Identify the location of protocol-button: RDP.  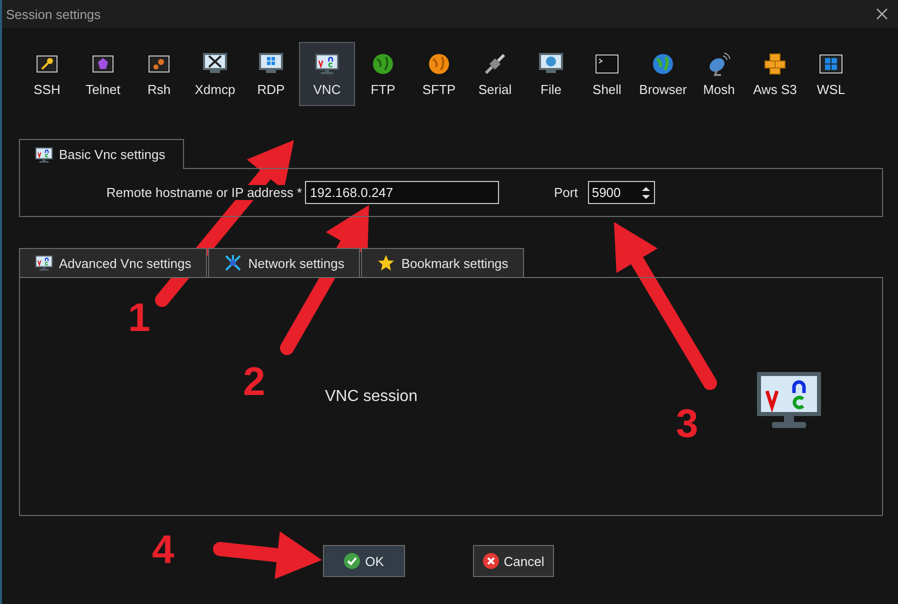
(271, 74).